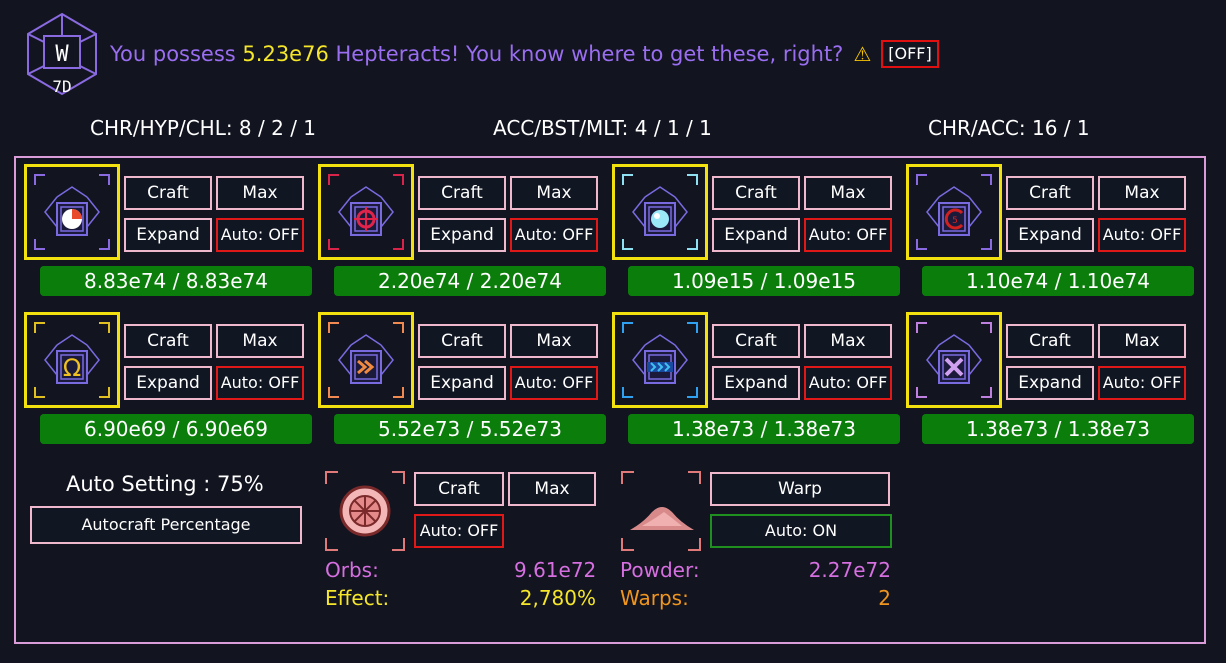 The image size is (1226, 663). Describe the element at coordinates (203, 128) in the screenshot. I see `stat-chr-hyp-chl: CHR/HYP/CHL: 8 / 2 / 1` at that location.